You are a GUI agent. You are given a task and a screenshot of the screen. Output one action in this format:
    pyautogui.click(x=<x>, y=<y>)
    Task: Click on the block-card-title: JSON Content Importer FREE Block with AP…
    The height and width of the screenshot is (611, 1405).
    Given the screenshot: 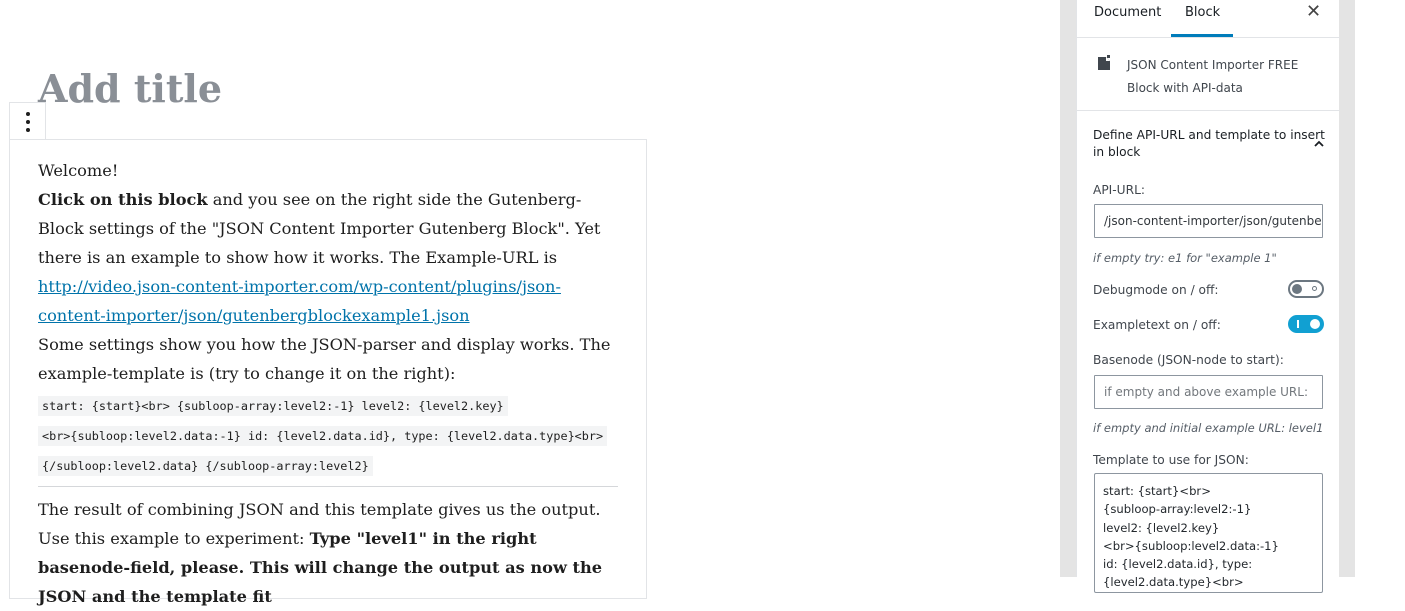 What is the action you would take?
    pyautogui.click(x=1213, y=76)
    